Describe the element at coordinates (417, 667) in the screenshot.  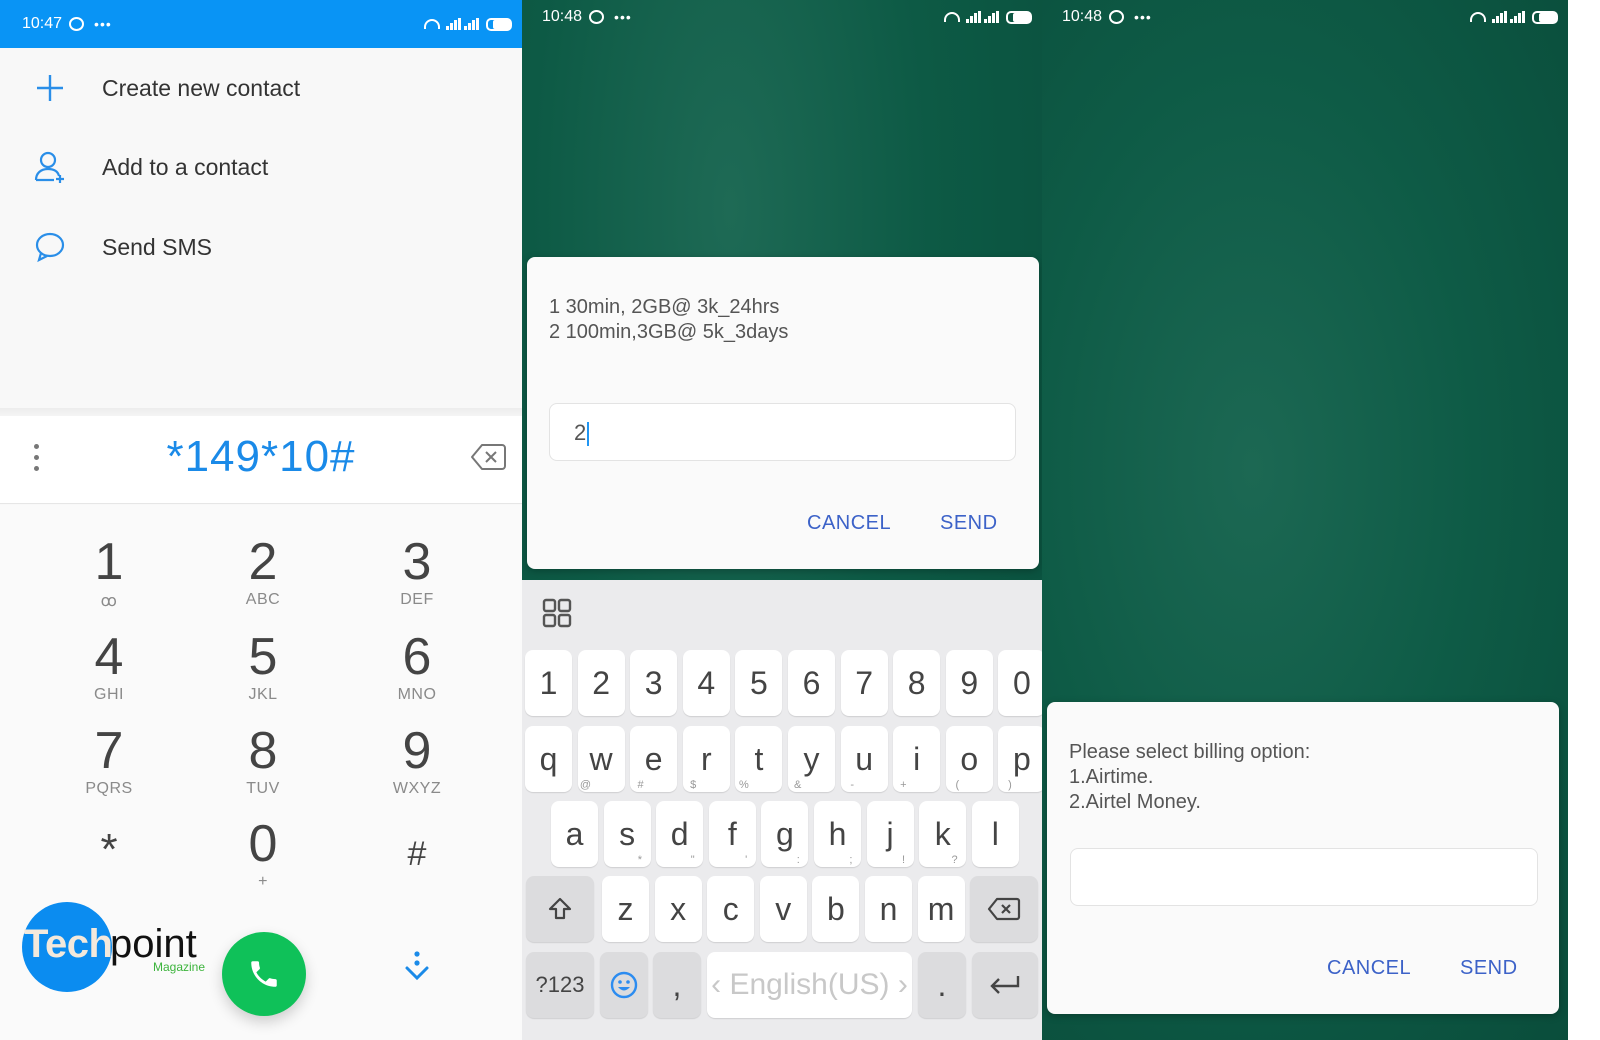
I see `dial-key-6: 6 MNO` at that location.